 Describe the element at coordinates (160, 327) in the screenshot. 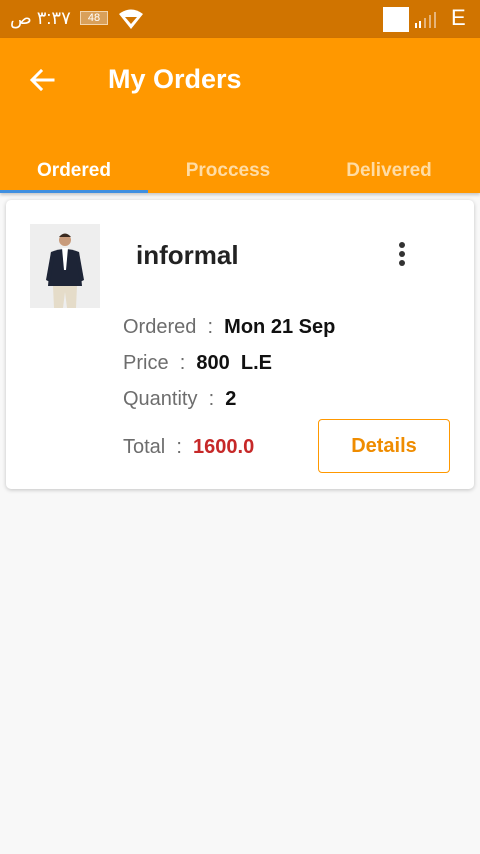

I see `ordered-label: Ordered` at that location.